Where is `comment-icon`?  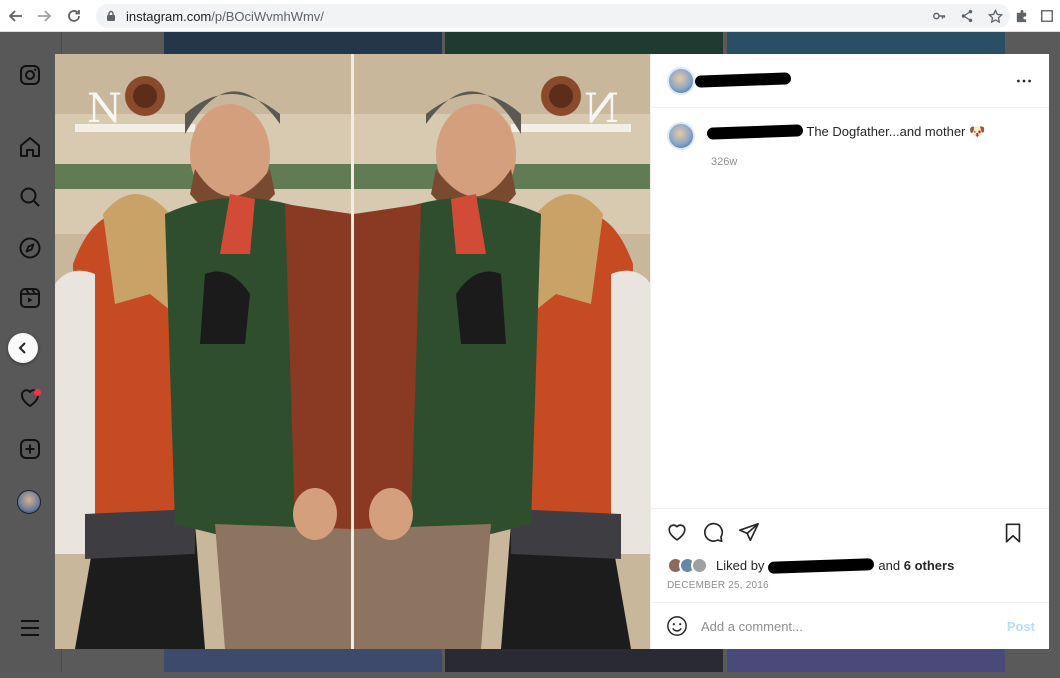
comment-icon is located at coordinates (713, 532).